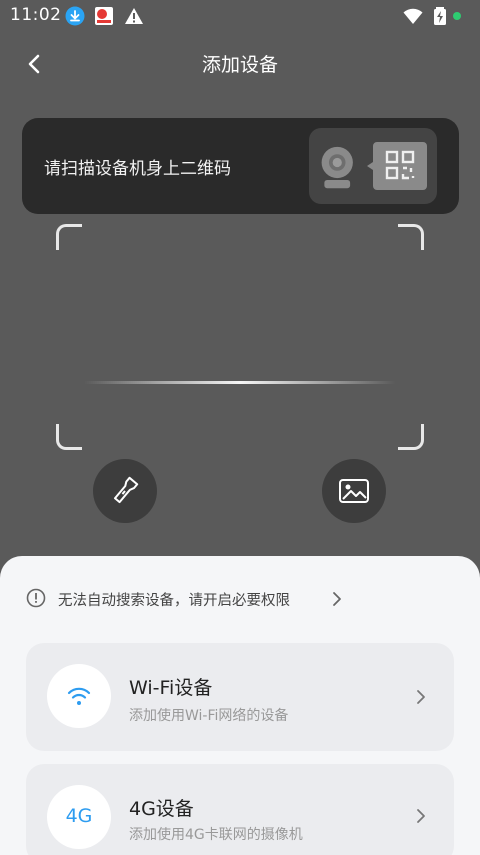  I want to click on scan-hint-banner: 请扫描设备机身上二维码, so click(240, 166).